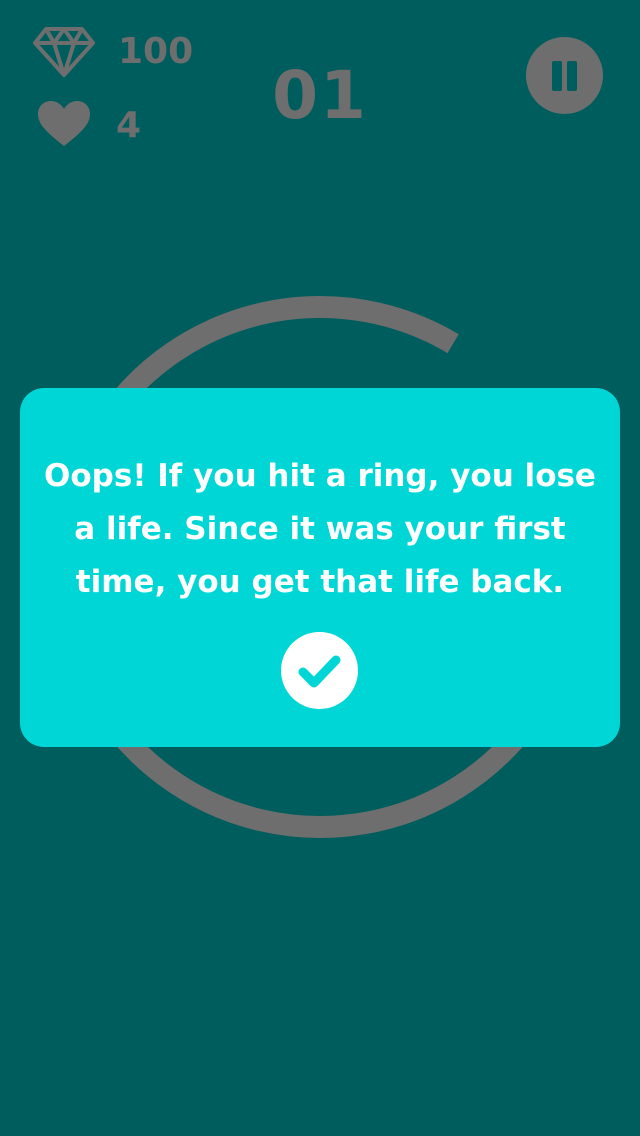 This screenshot has height=1136, width=640. What do you see at coordinates (564, 75) in the screenshot?
I see `pause-button` at bounding box center [564, 75].